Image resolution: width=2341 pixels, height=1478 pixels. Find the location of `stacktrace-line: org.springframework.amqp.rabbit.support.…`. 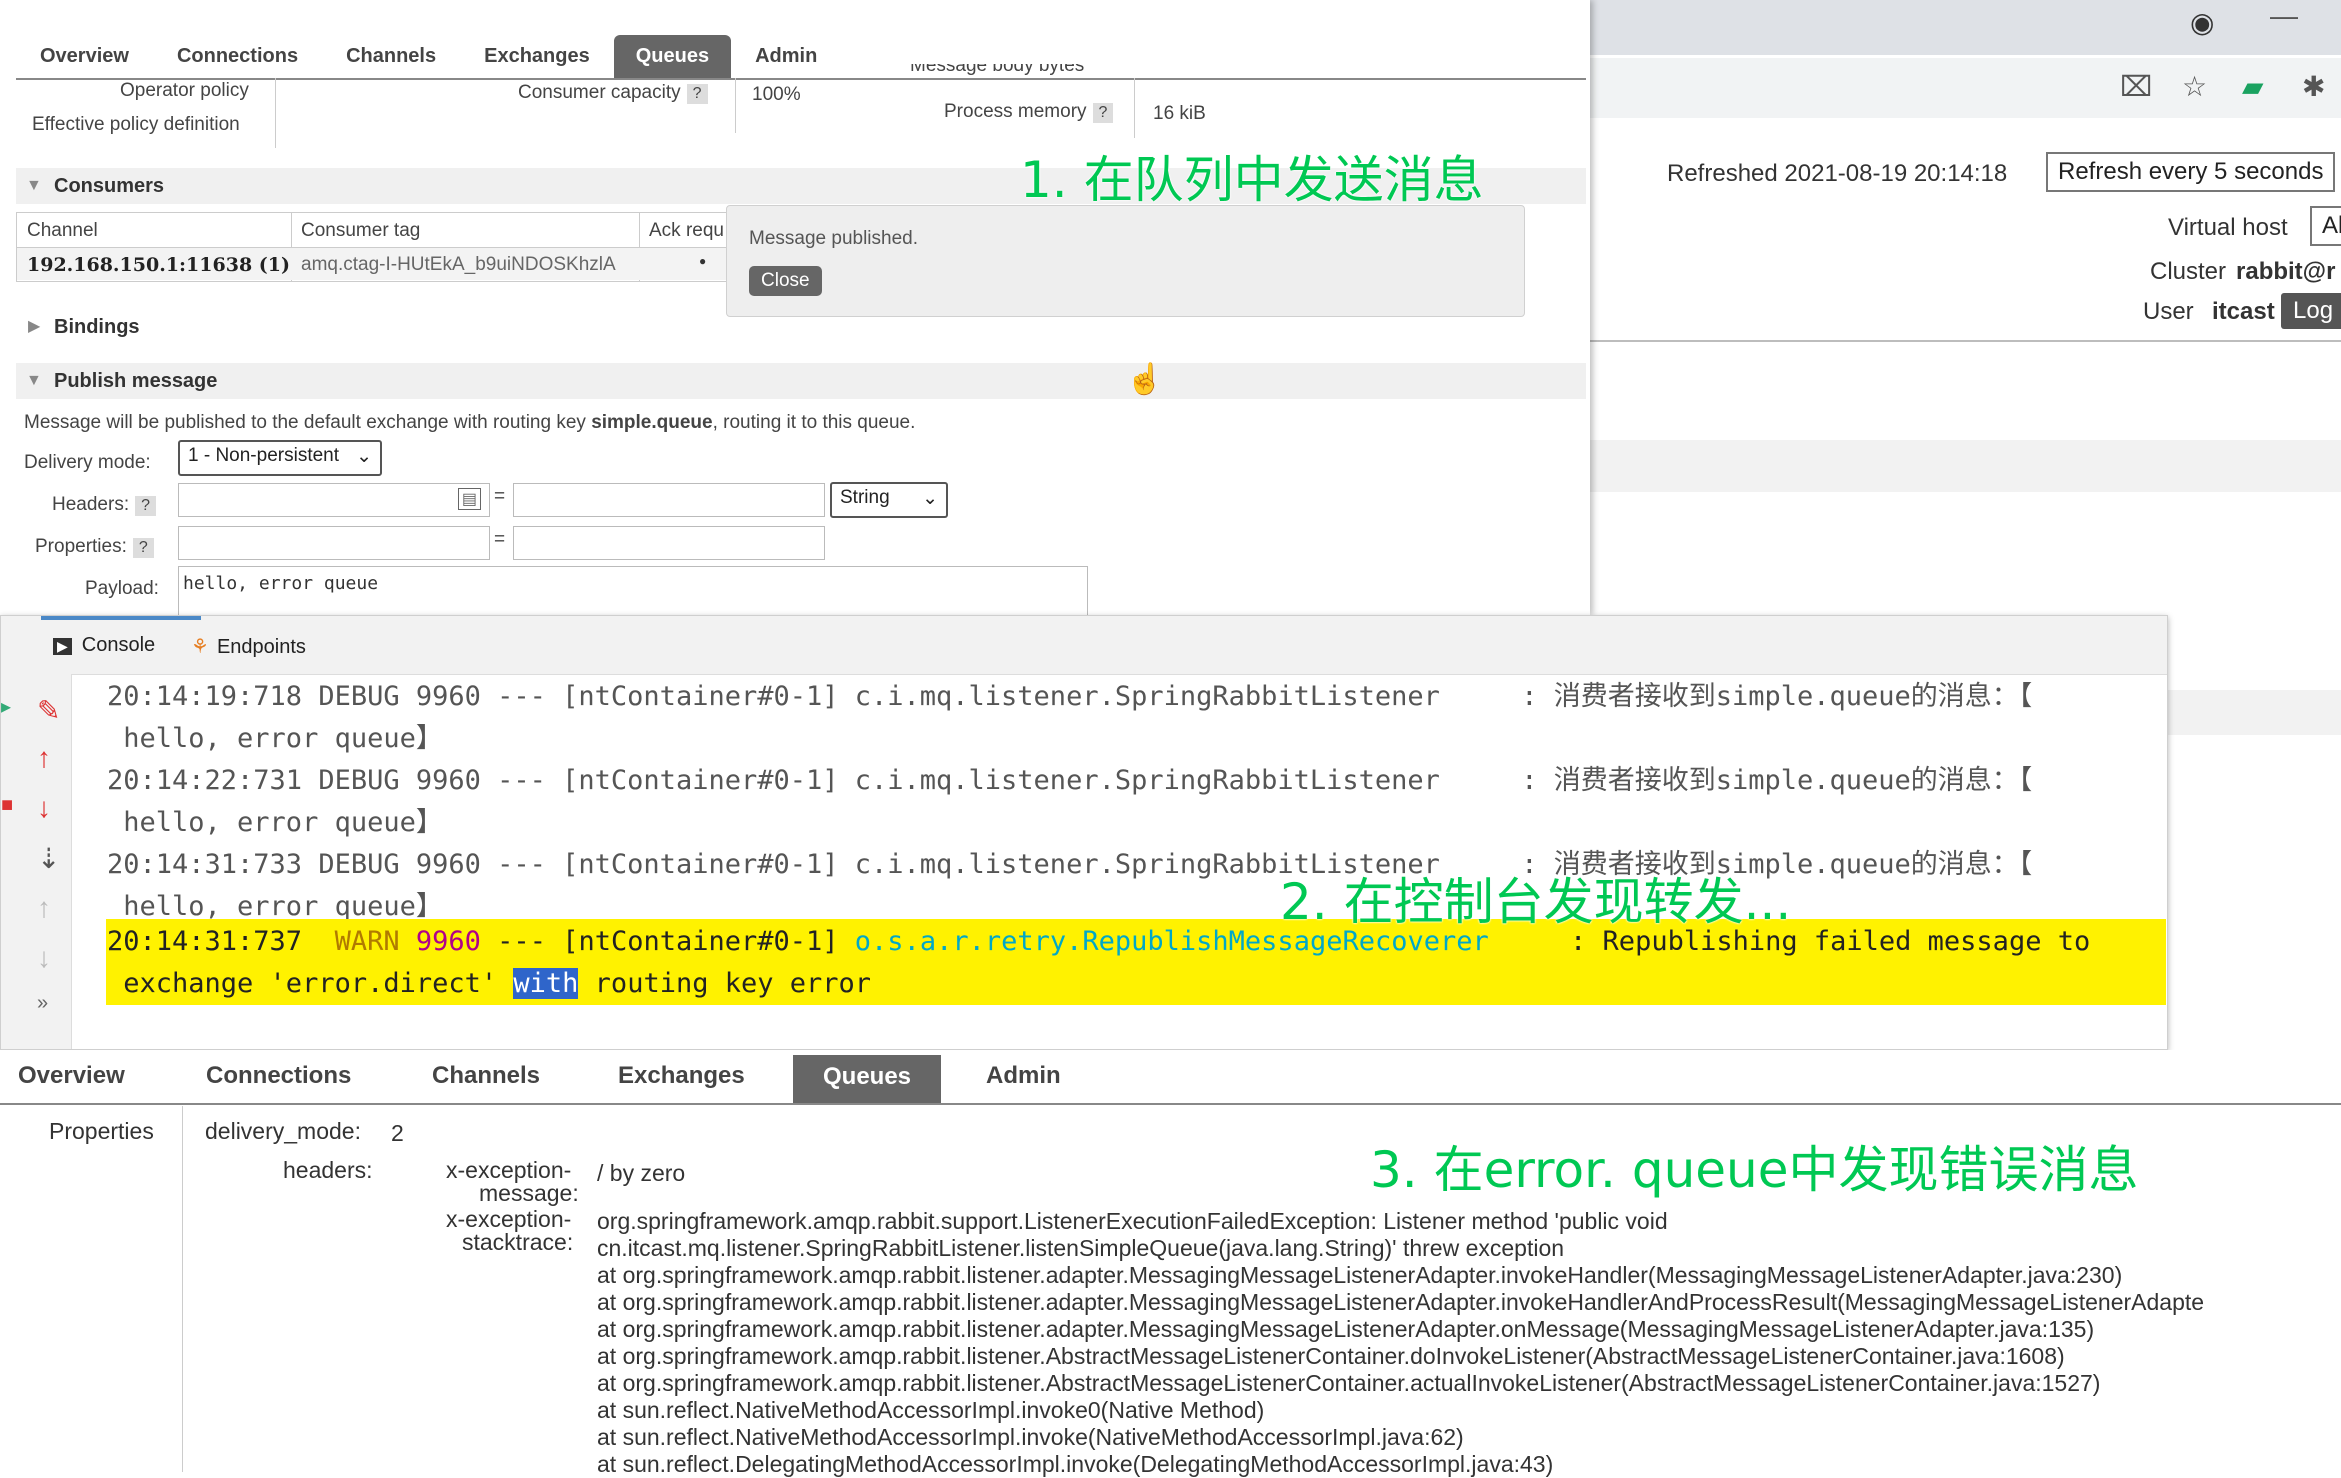

stacktrace-line: org.springframework.amqp.rabbit.support.… is located at coordinates (1132, 1221).